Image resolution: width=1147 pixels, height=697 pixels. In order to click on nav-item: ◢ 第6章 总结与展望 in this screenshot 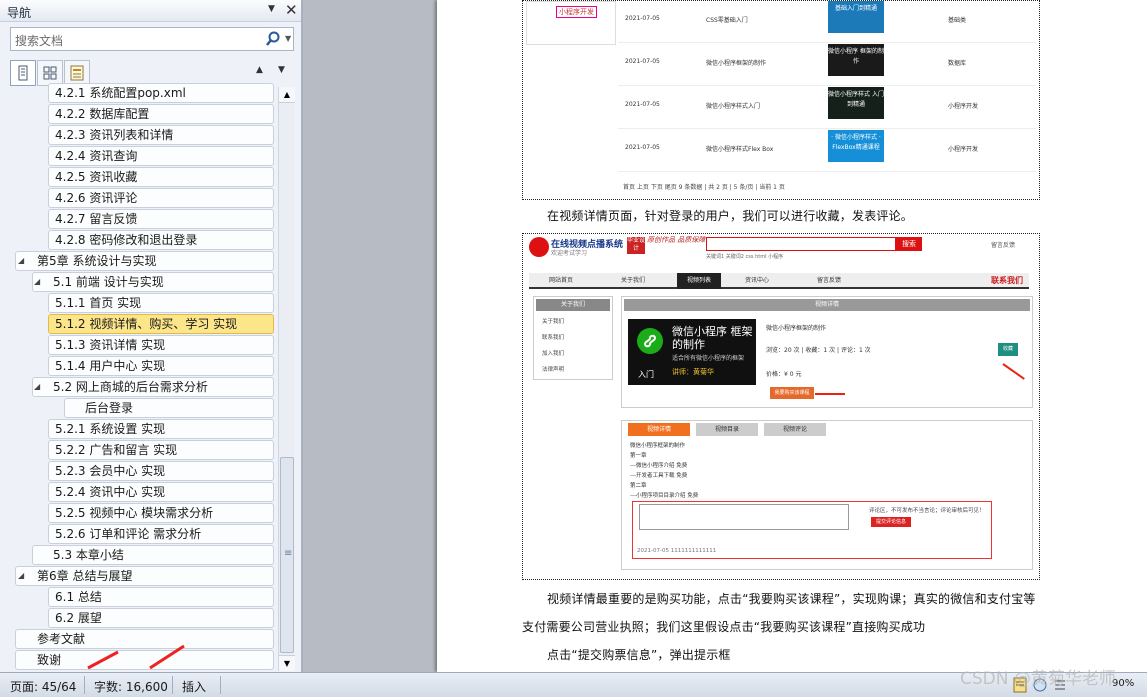, I will do `click(144, 576)`.